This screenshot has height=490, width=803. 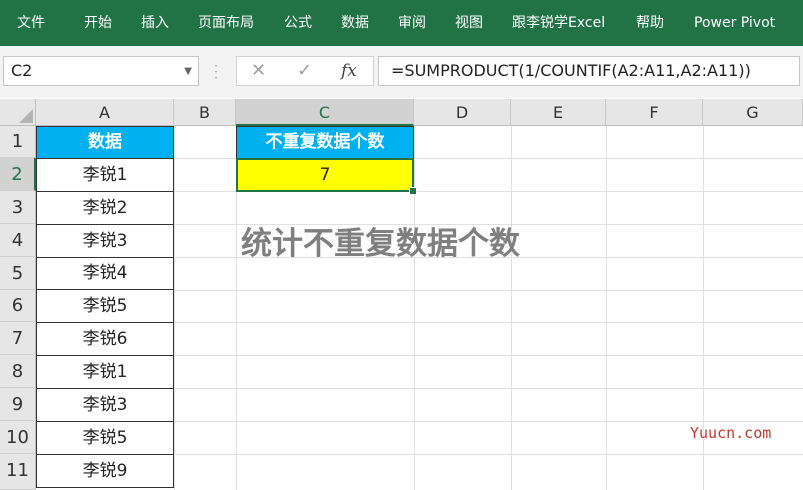 What do you see at coordinates (469, 23) in the screenshot?
I see `tab-view: 视图` at bounding box center [469, 23].